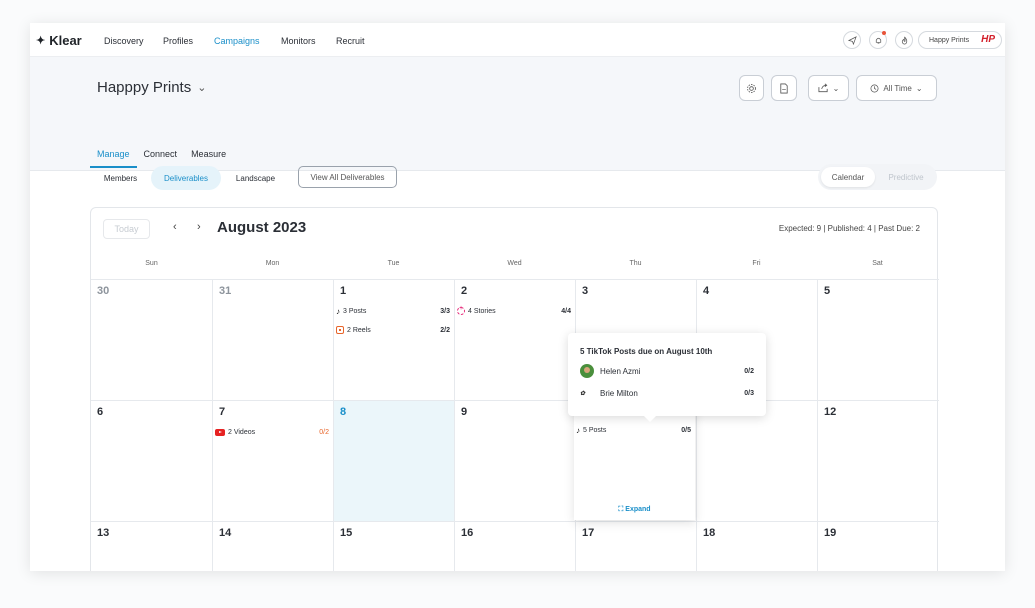  What do you see at coordinates (347, 177) in the screenshot?
I see `view-all-deliverables-button: View All Deliverables` at bounding box center [347, 177].